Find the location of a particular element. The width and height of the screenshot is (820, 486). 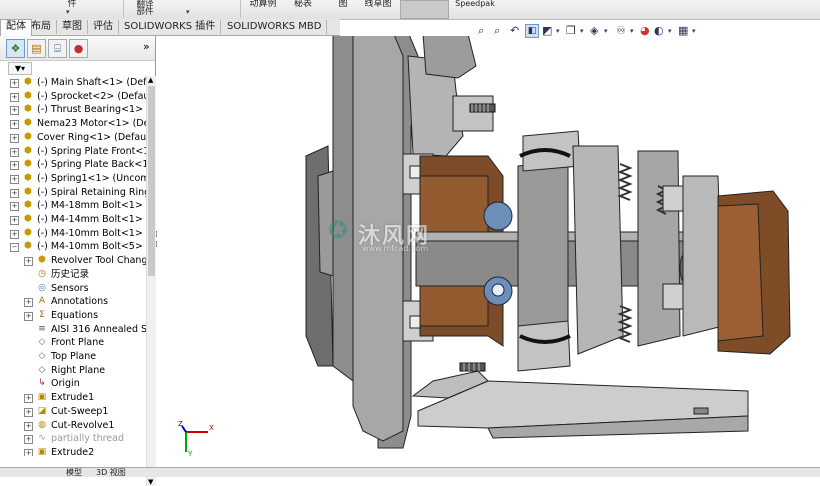

tree-item: + ∿ partially thread is located at coordinates (73, 438).